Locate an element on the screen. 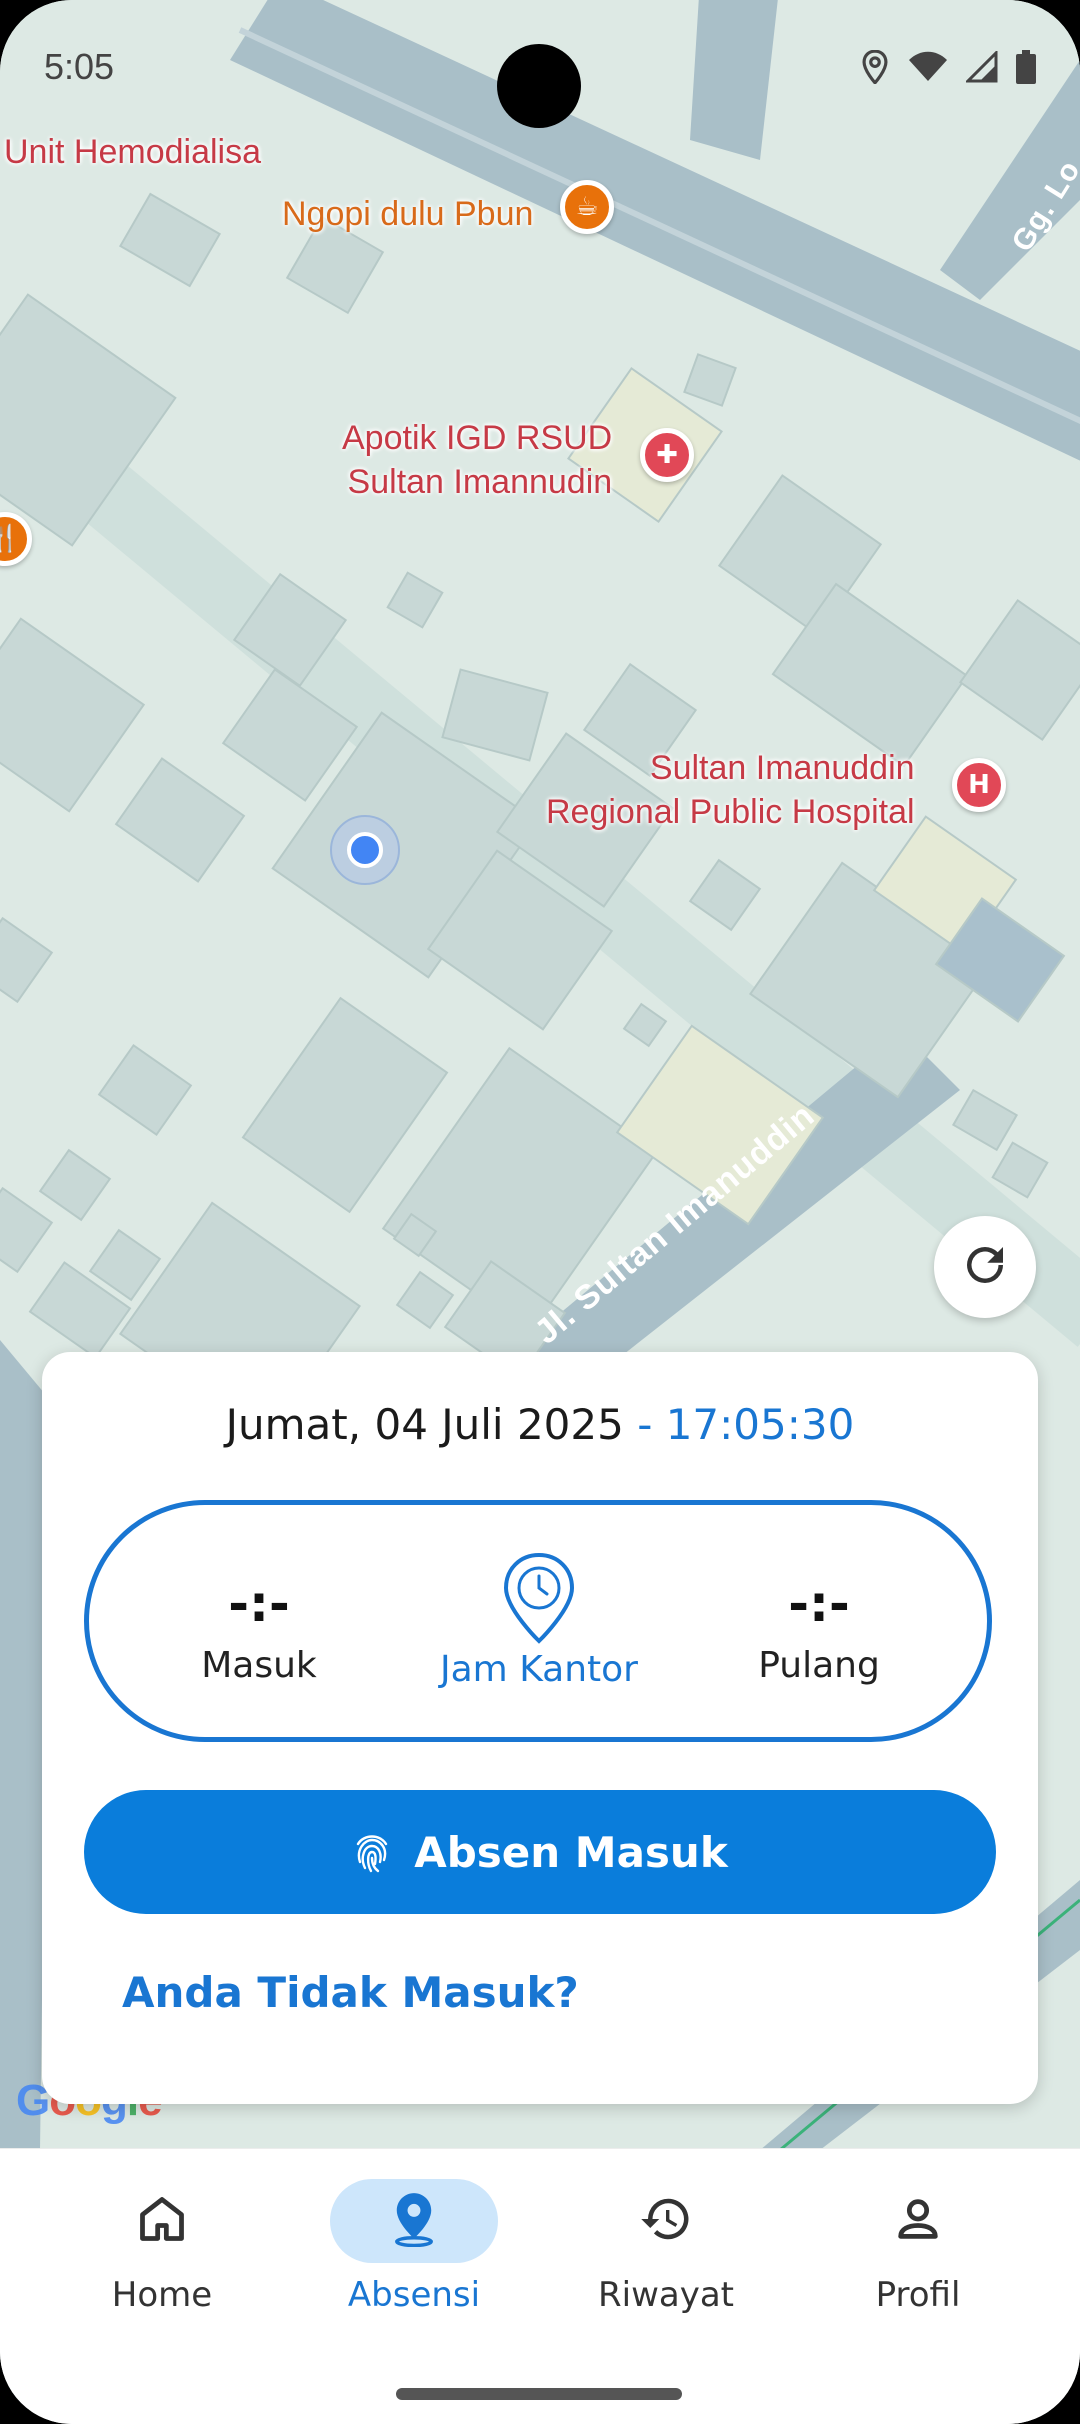 The width and height of the screenshot is (1080, 2424). check-in-slot: -:- Masuk is located at coordinates (259, 1621).